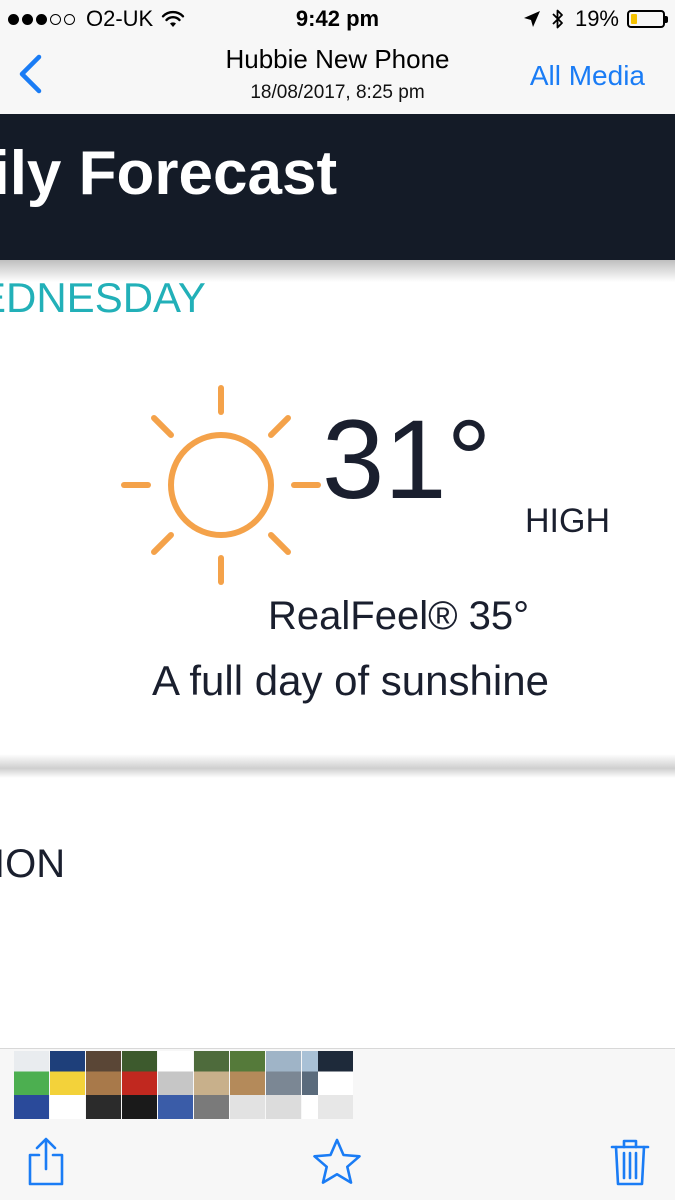  I want to click on card-divider, so click(337, 766).